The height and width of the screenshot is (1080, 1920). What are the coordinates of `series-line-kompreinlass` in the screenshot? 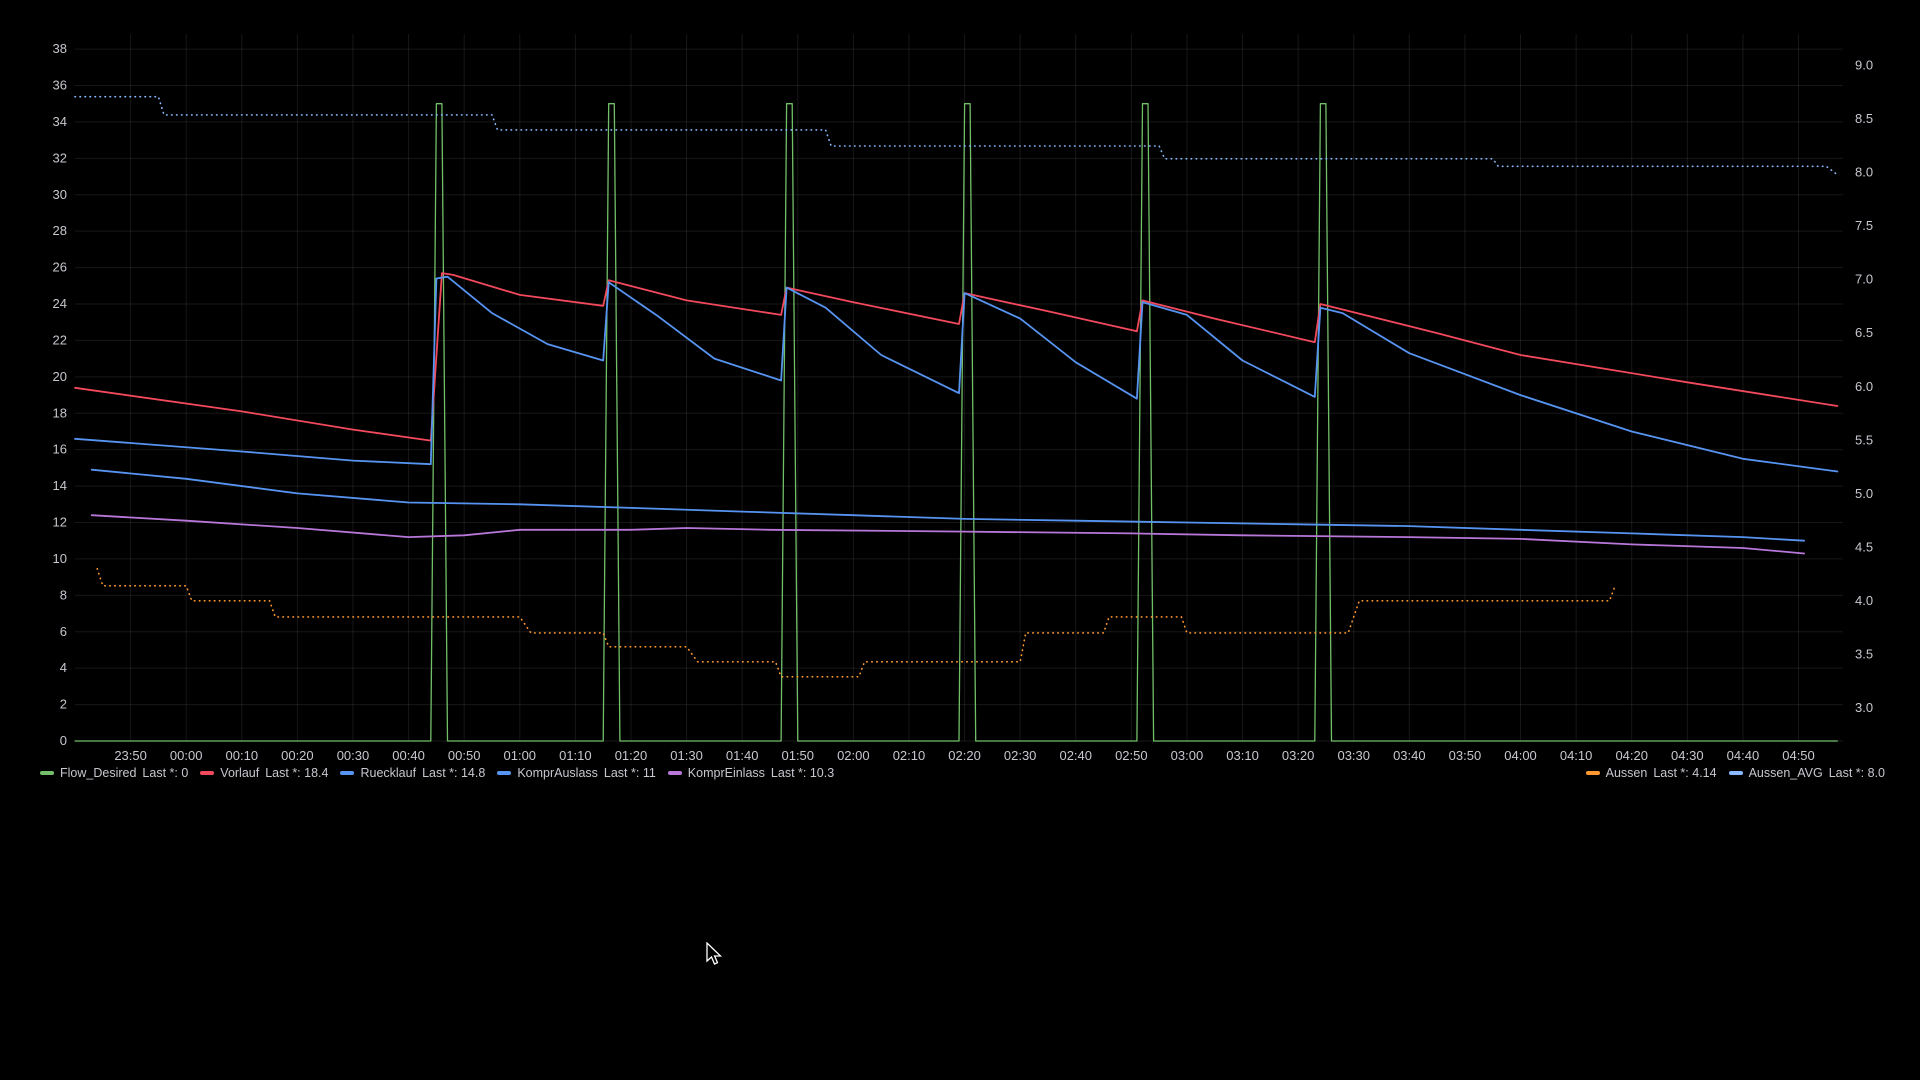 It's located at (947, 534).